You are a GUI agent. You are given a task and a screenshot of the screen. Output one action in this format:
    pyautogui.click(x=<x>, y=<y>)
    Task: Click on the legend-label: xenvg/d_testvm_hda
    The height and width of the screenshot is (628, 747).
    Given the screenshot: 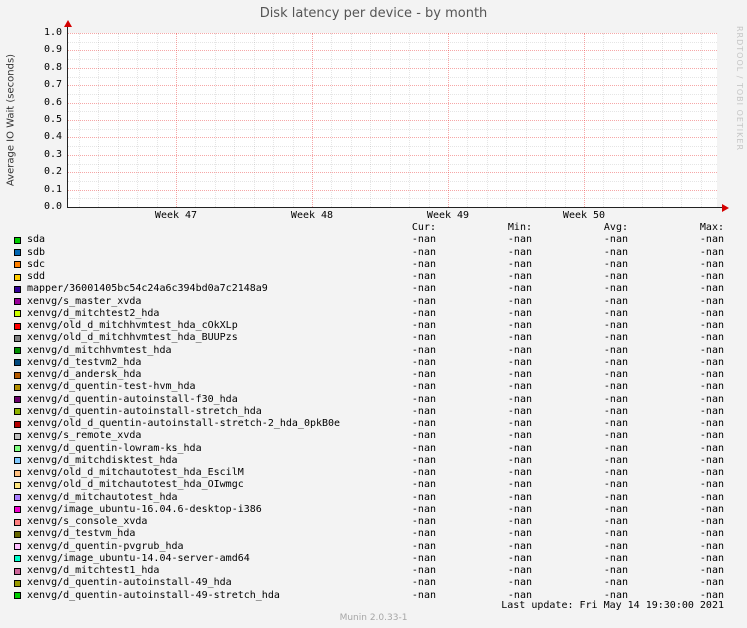 What is the action you would take?
    pyautogui.click(x=81, y=534)
    